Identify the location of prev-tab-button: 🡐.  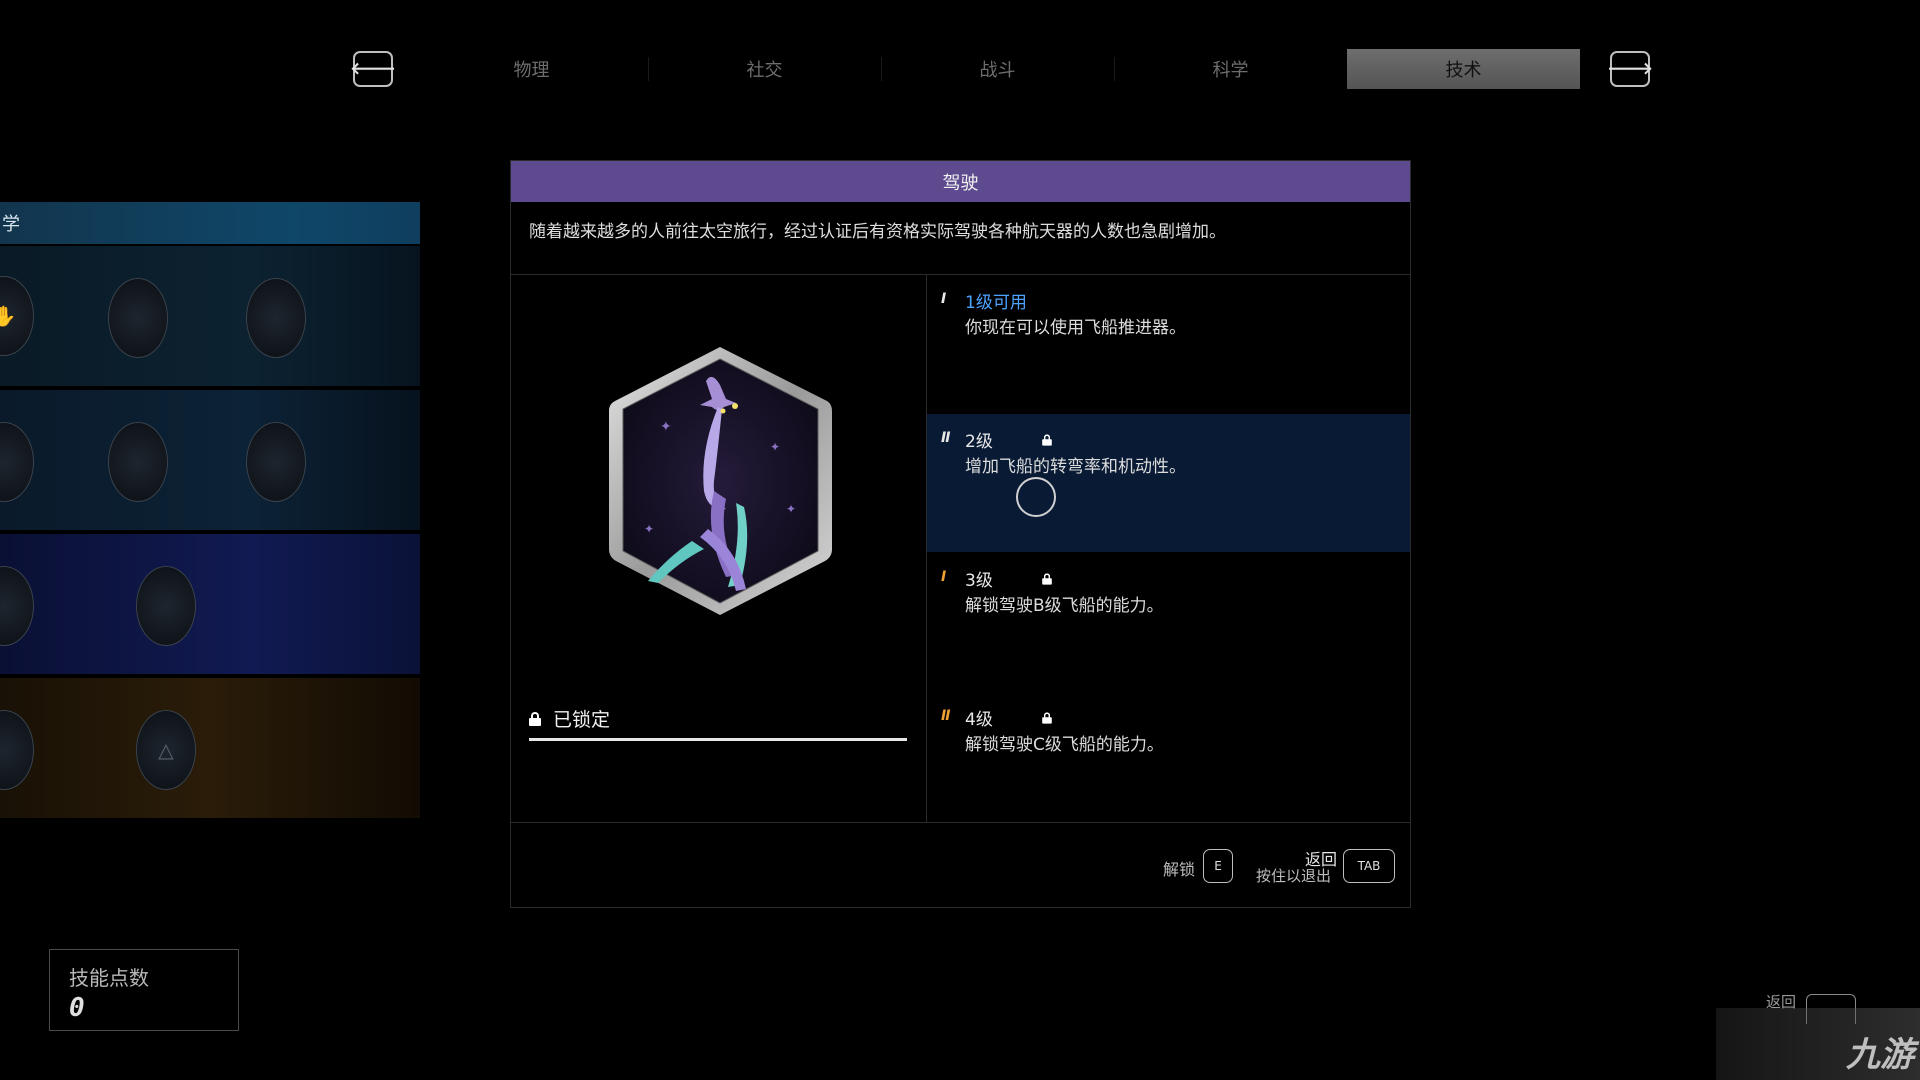
(373, 69).